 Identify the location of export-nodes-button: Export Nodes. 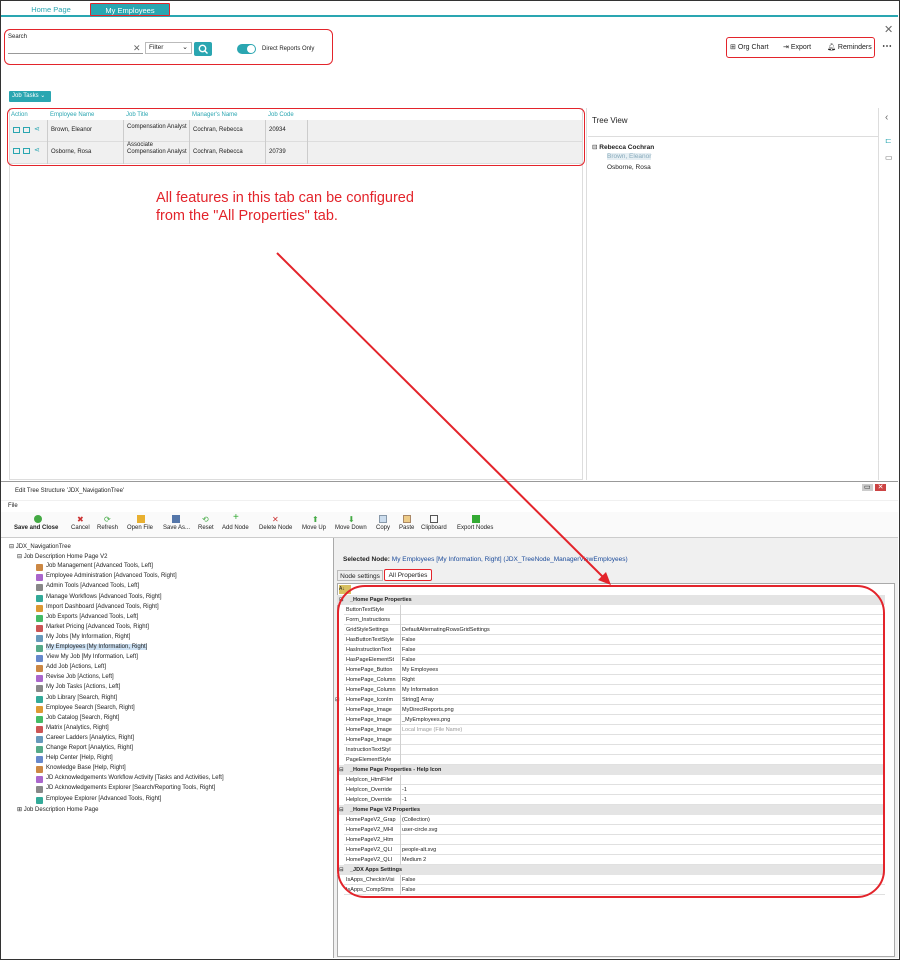
(475, 528).